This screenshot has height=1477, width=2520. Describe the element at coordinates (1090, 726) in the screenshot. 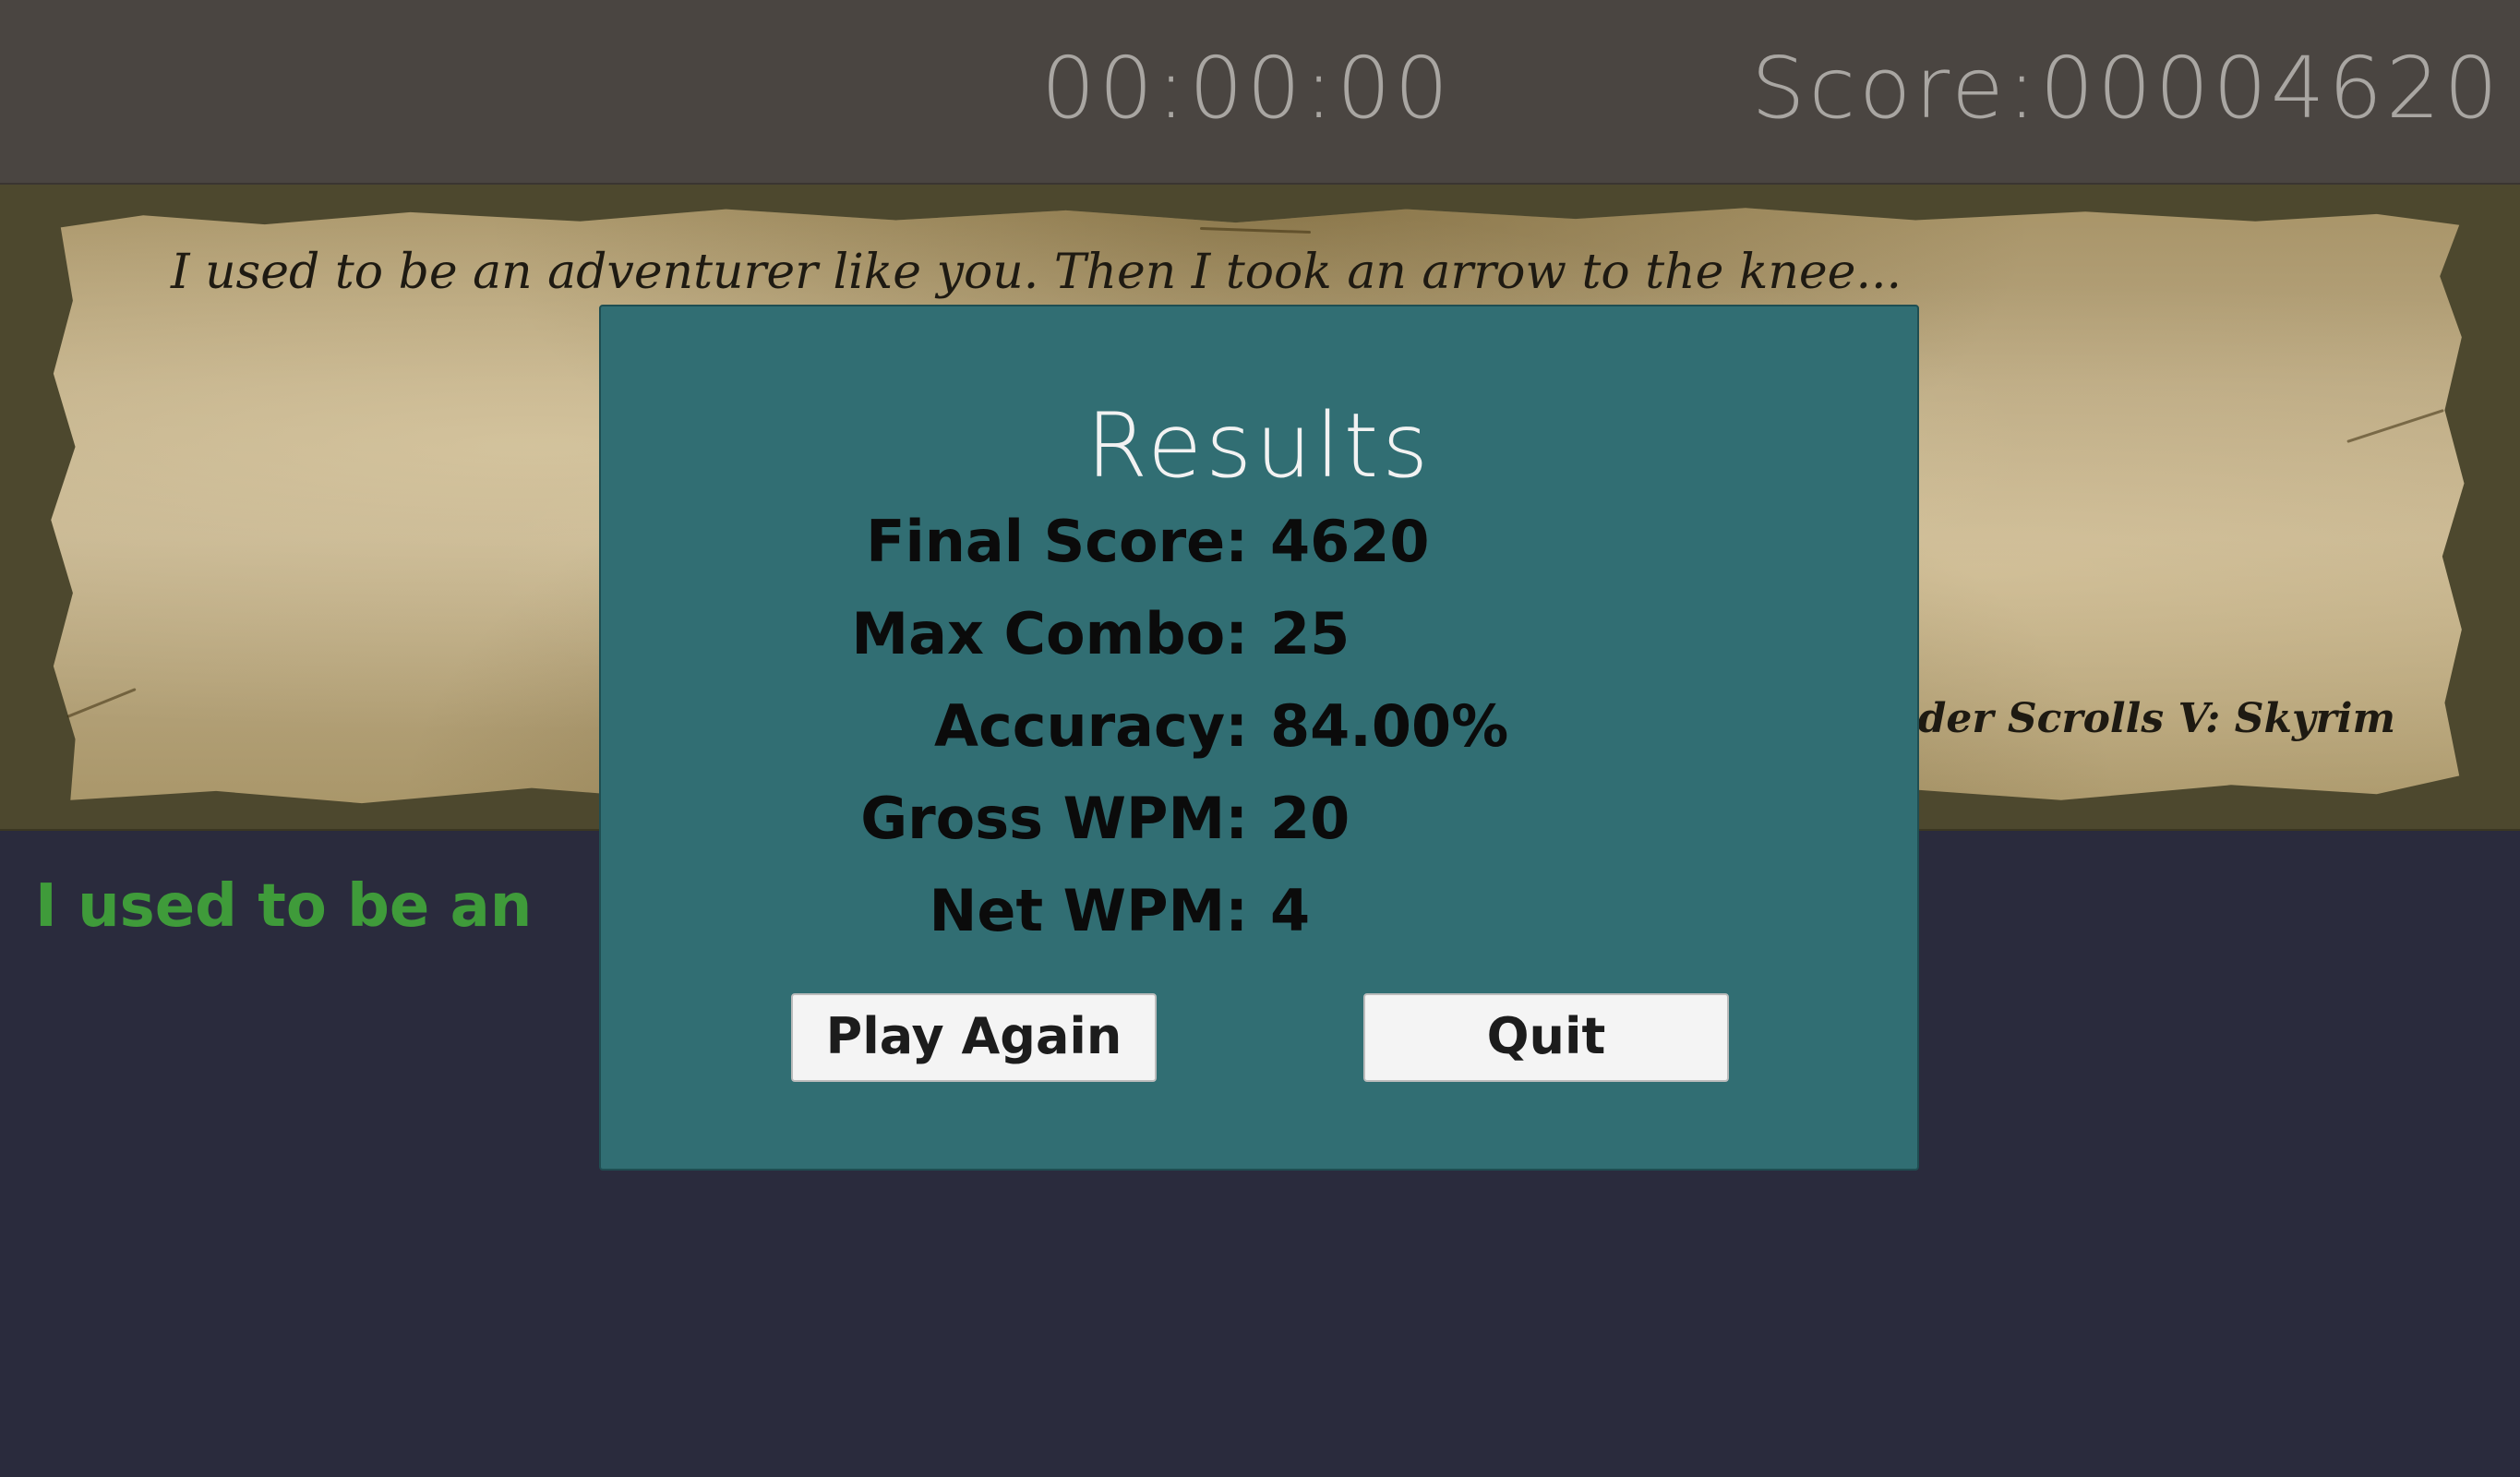

I see `stat-label: Accuracy:` at that location.